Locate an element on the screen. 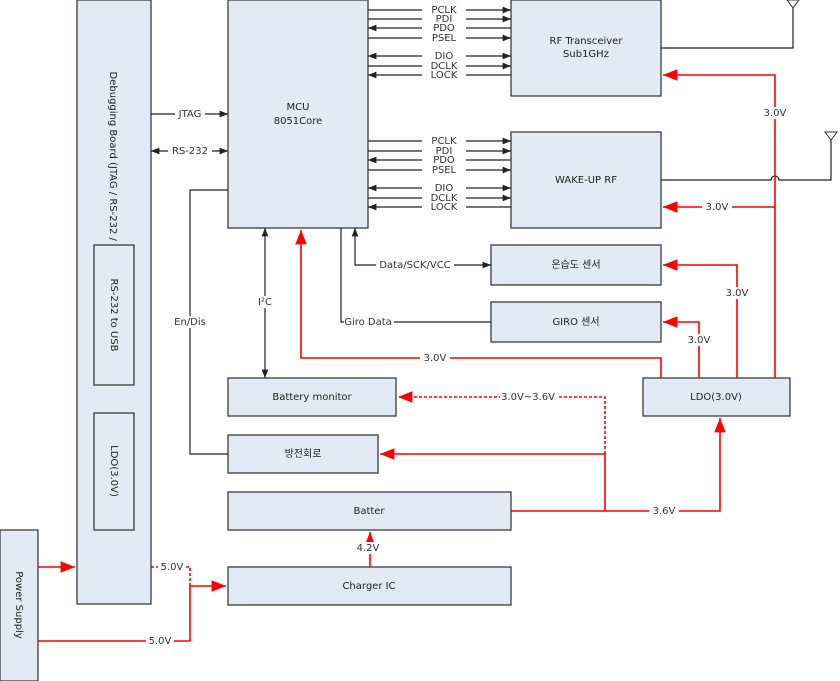  rf-signal-bus: PCLKPDIPDOPSELDIODCLKLOCK is located at coordinates (439, 43).